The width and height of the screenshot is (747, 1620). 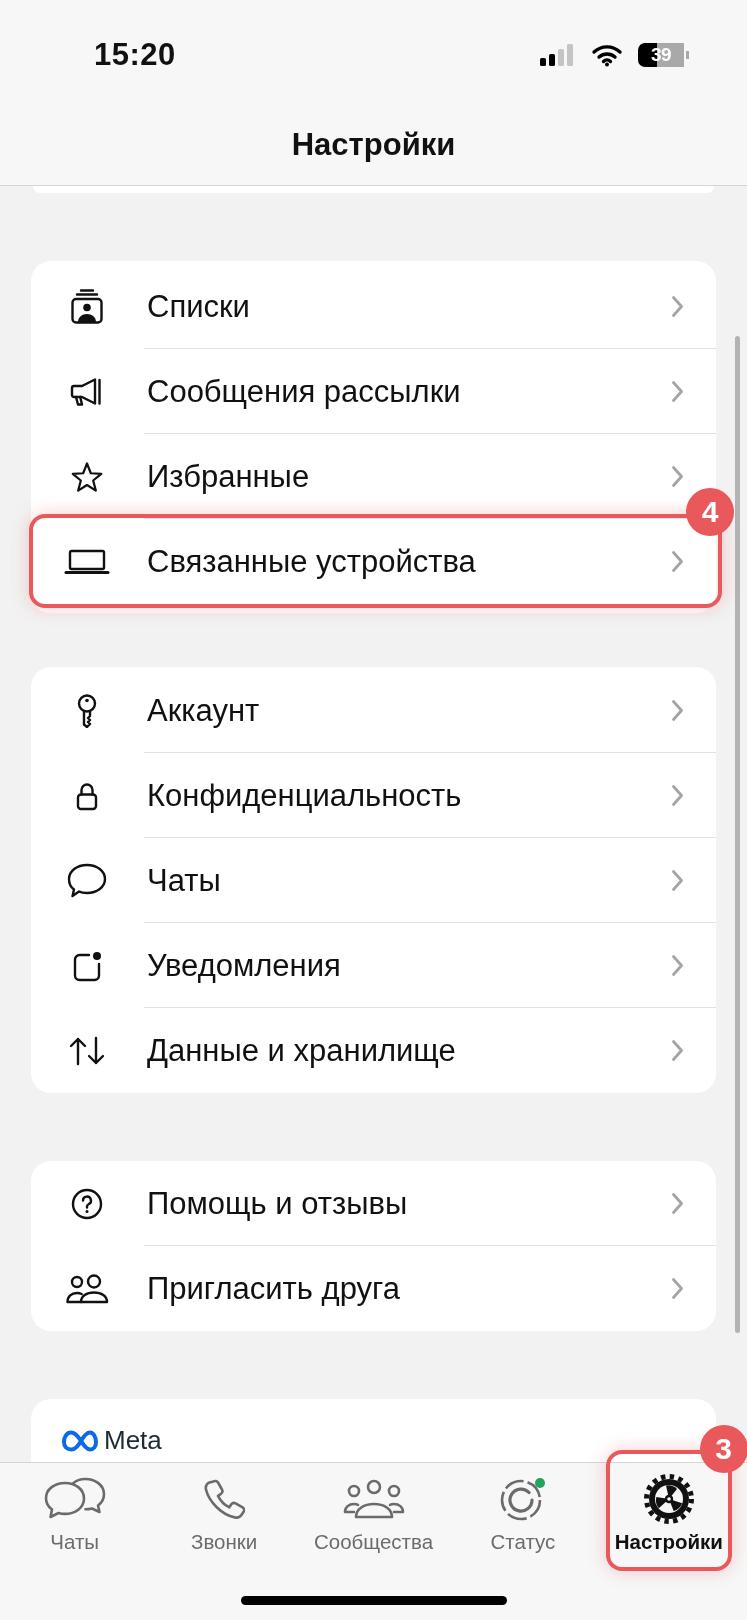 I want to click on settings-row: Данные и хранилище, so click(x=373, y=1050).